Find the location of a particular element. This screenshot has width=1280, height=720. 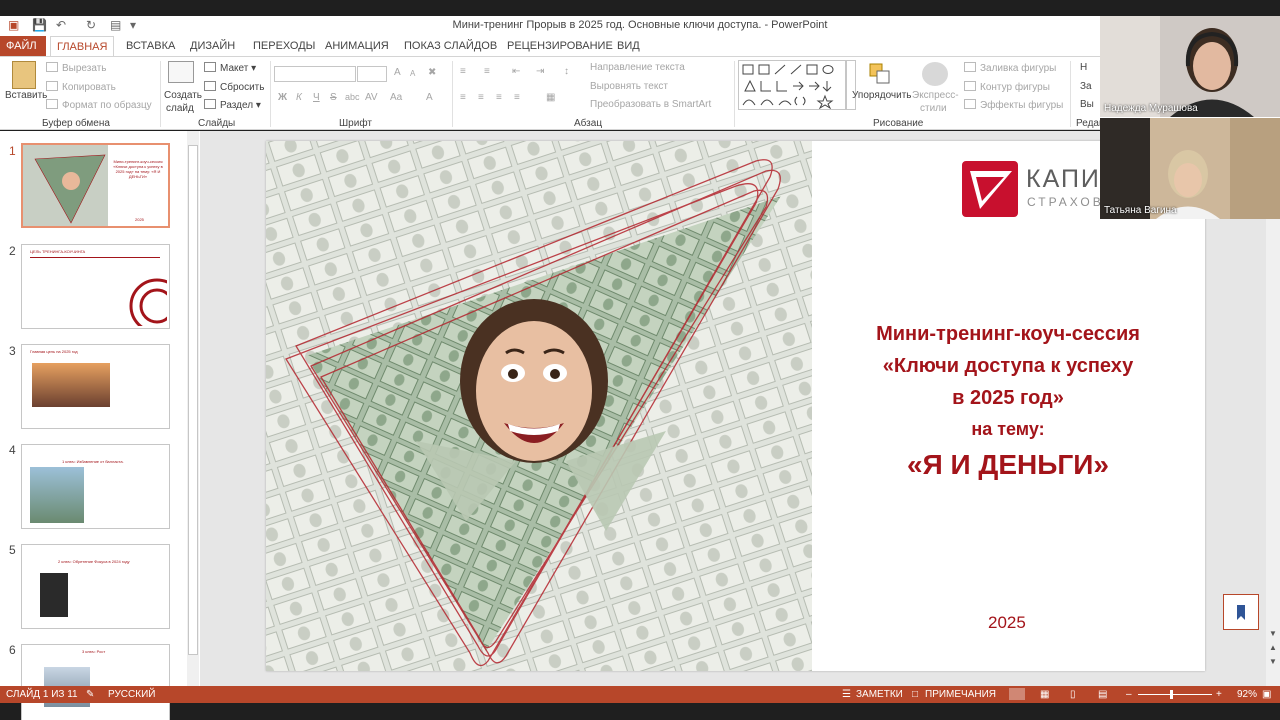

format-painter-button: Формат по образцу is located at coordinates (99, 105).